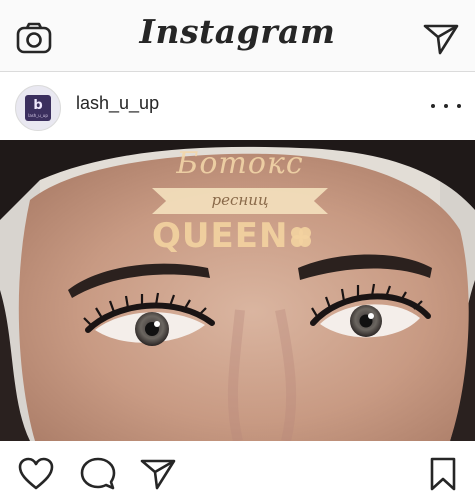 Image resolution: width=475 pixels, height=500 pixels. I want to click on heart-icon, so click(36, 474).